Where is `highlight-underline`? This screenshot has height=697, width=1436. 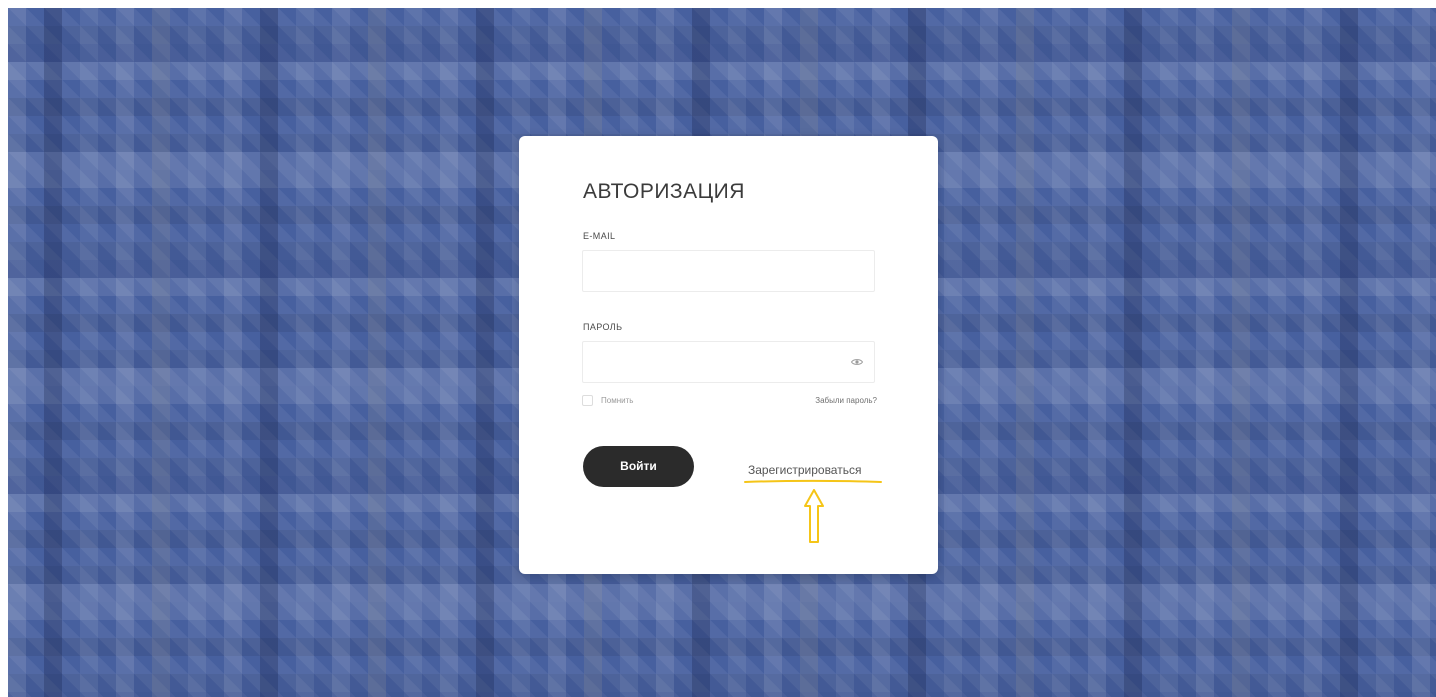
highlight-underline is located at coordinates (813, 481).